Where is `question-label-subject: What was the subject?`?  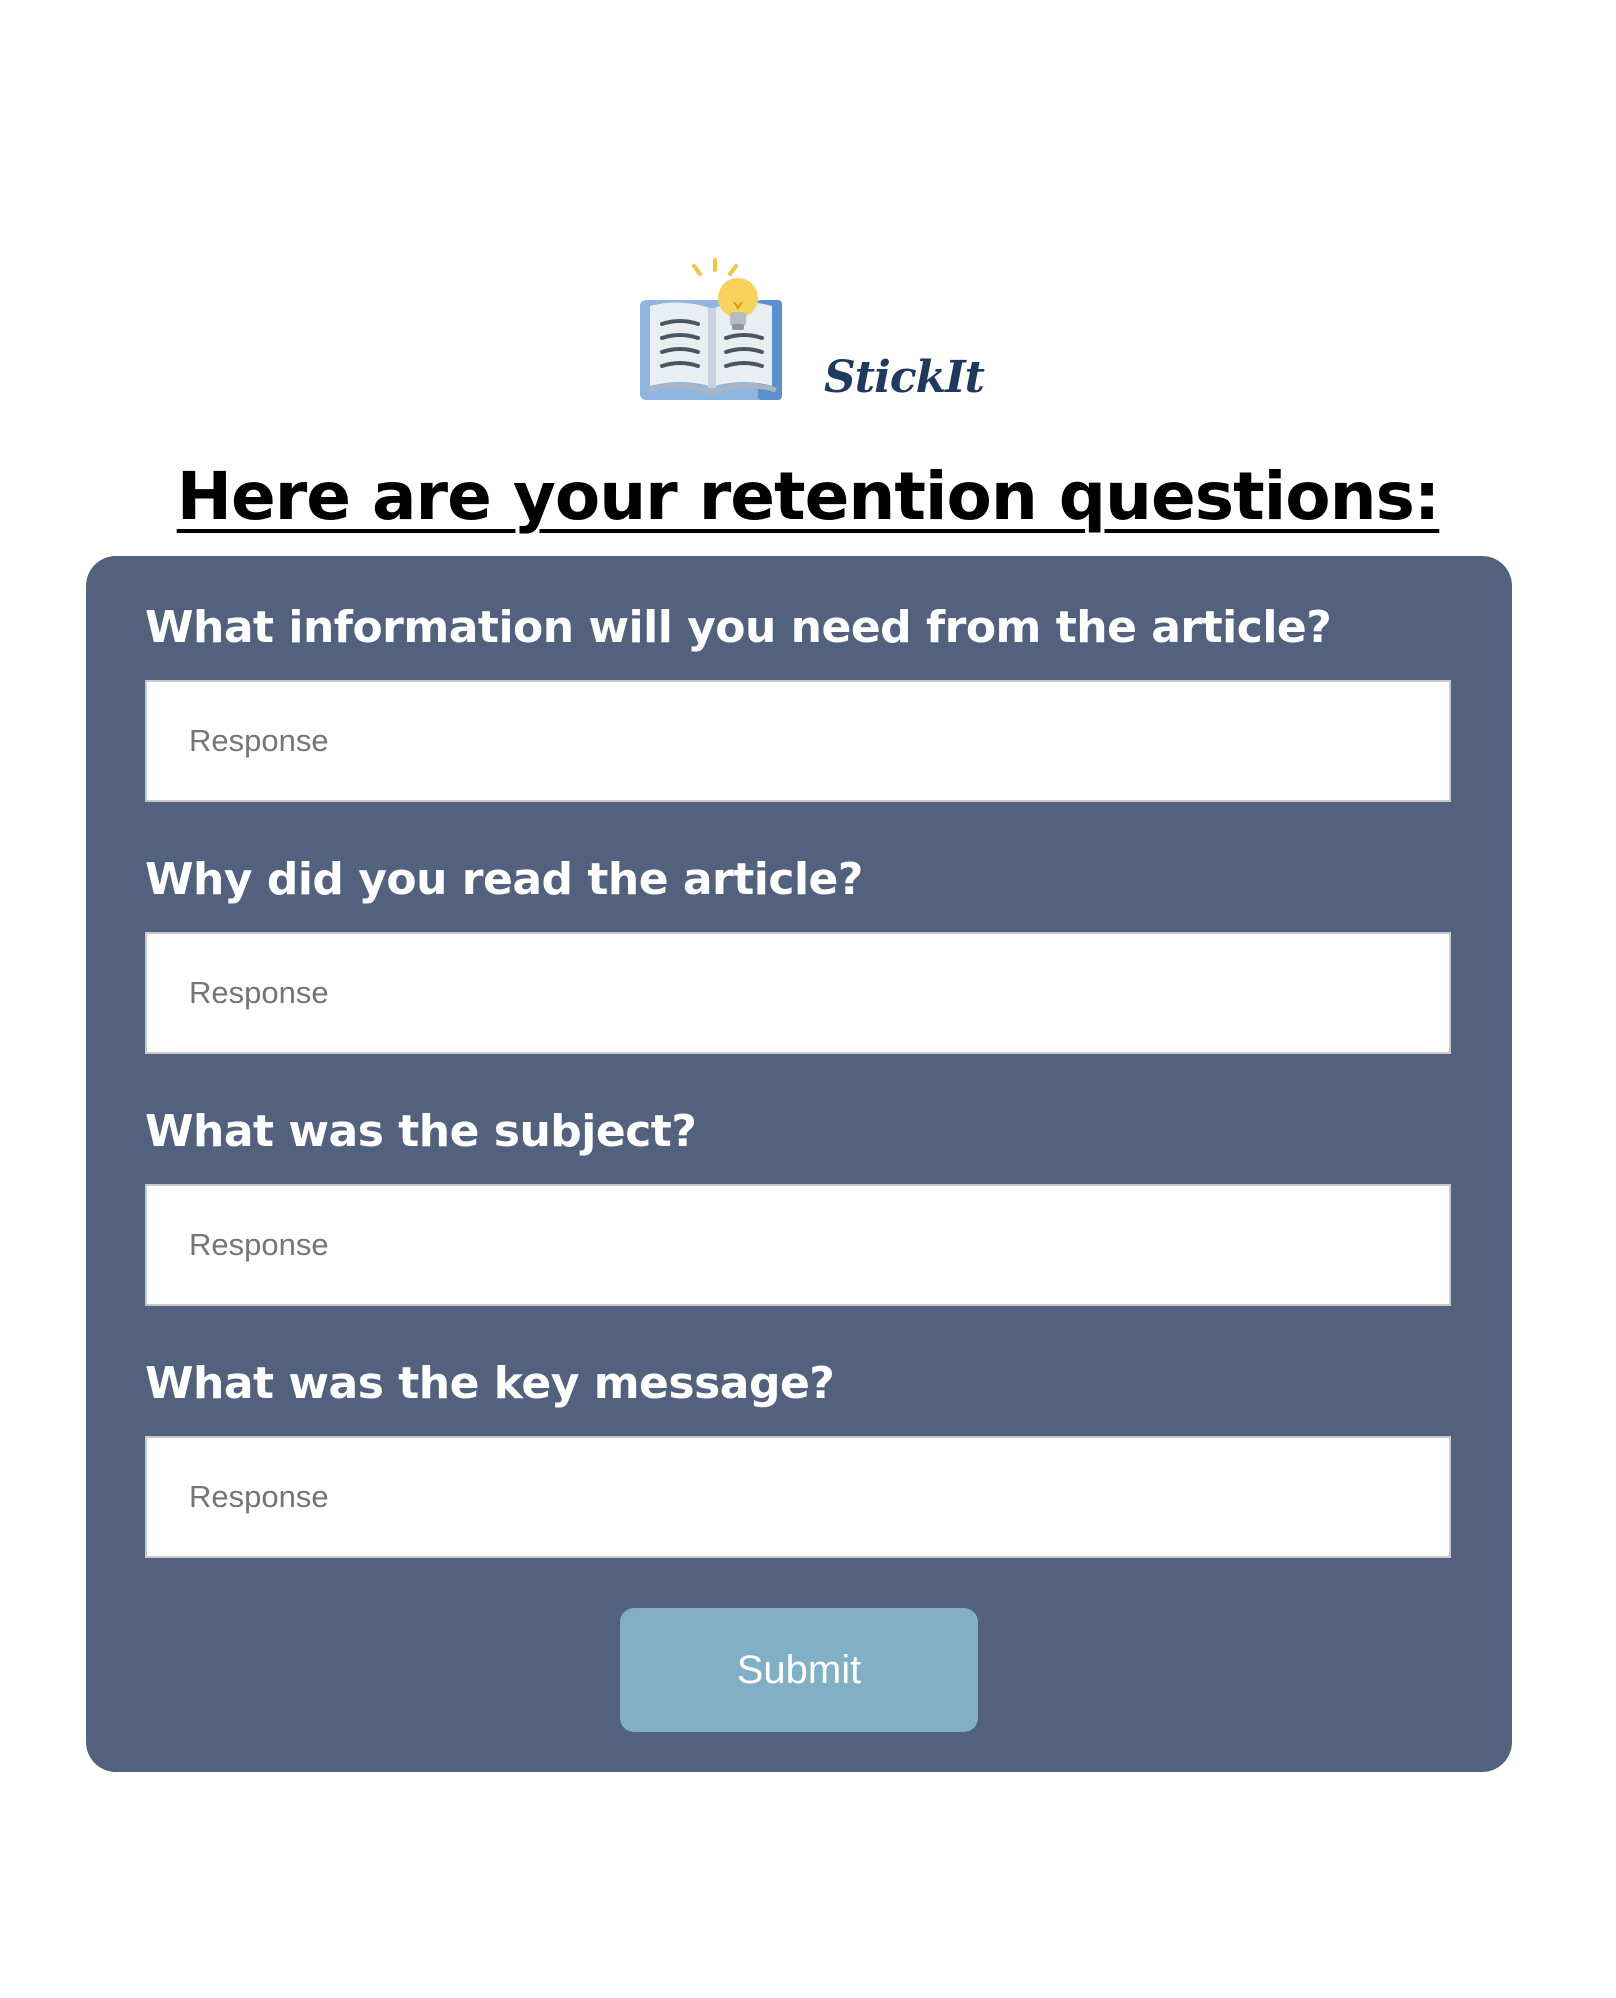 question-label-subject: What was the subject? is located at coordinates (421, 1131).